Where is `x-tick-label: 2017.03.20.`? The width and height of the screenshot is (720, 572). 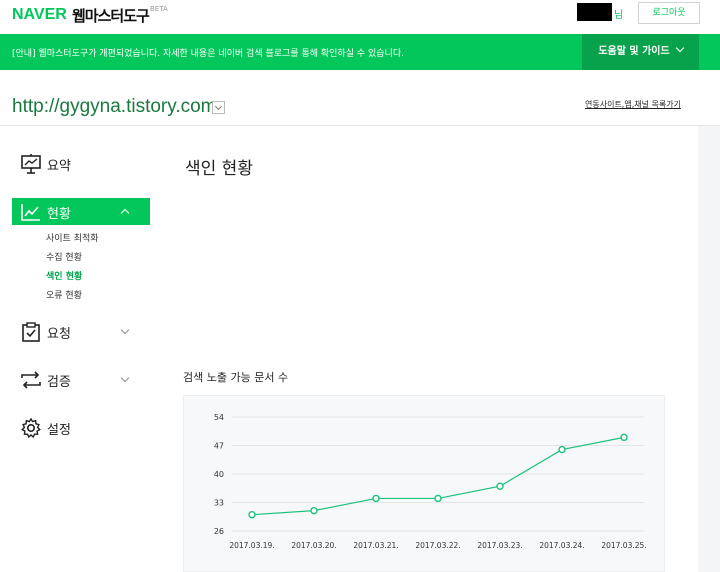
x-tick-label: 2017.03.20. is located at coordinates (313, 545).